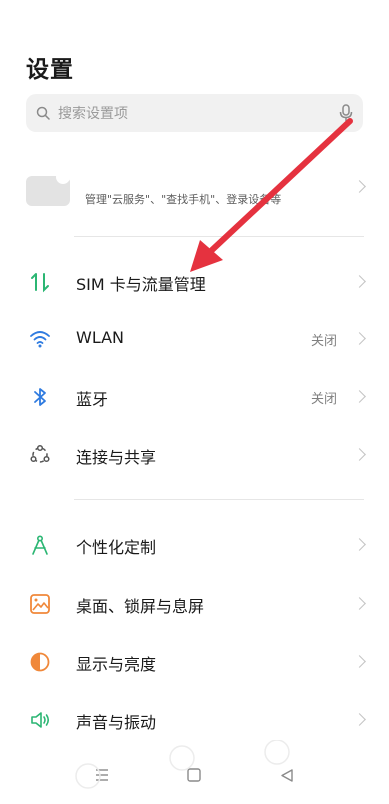  I want to click on home-icon, so click(194, 775).